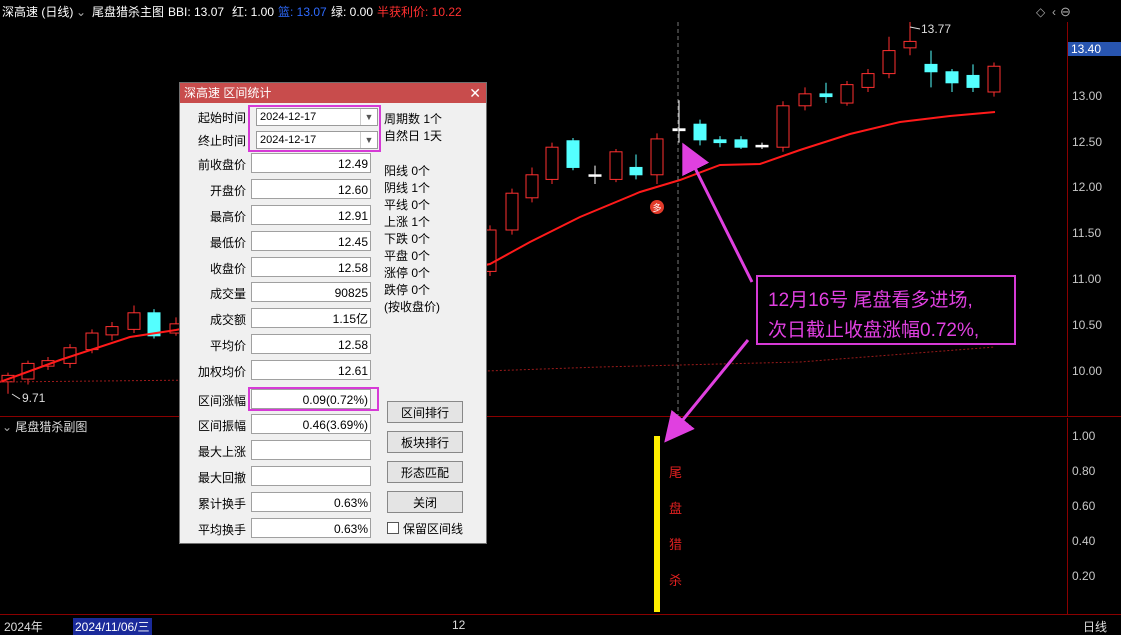 The image size is (1121, 635). Describe the element at coordinates (311, 215) in the screenshot. I see `stat-value: 12.91` at that location.